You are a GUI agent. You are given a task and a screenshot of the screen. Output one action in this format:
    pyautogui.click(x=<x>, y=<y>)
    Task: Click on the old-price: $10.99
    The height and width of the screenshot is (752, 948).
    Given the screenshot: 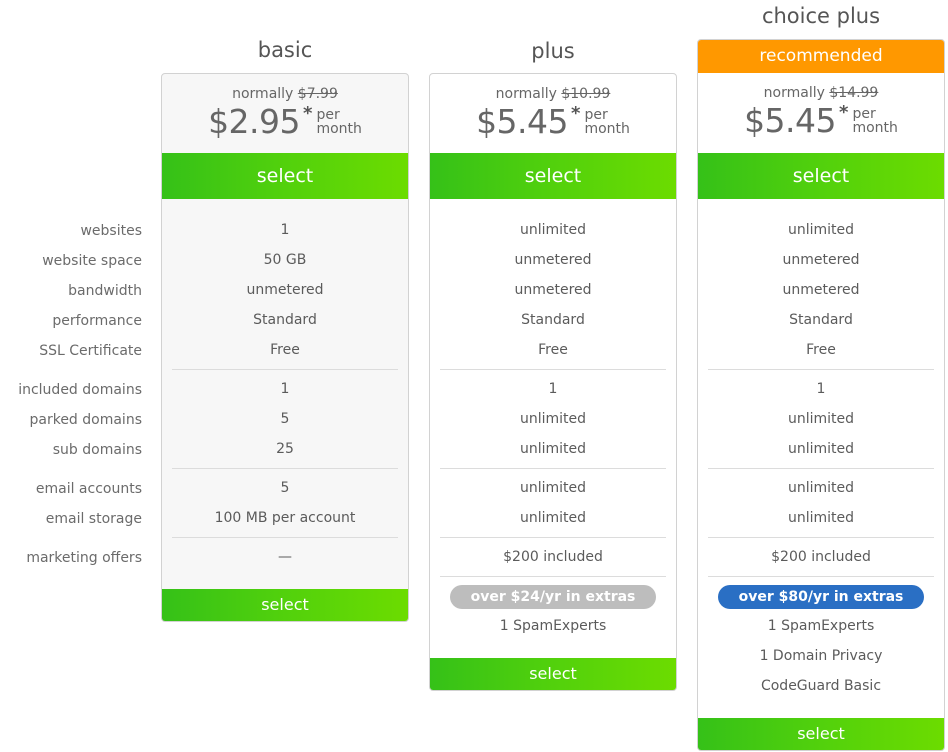 What is the action you would take?
    pyautogui.click(x=586, y=94)
    